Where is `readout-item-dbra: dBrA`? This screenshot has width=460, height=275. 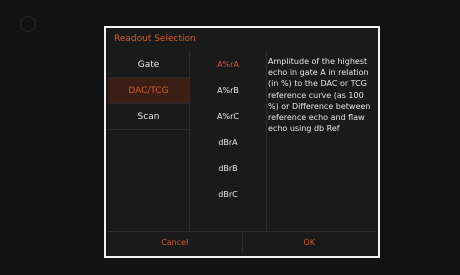
readout-item-dbra: dBrA is located at coordinates (228, 143).